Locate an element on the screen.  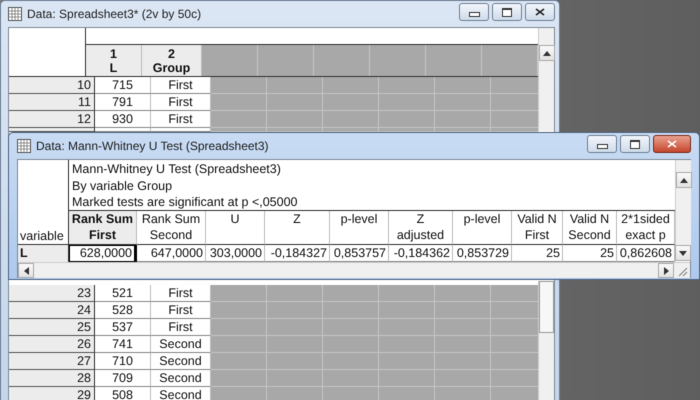
row-header: 25 is located at coordinates (52, 327).